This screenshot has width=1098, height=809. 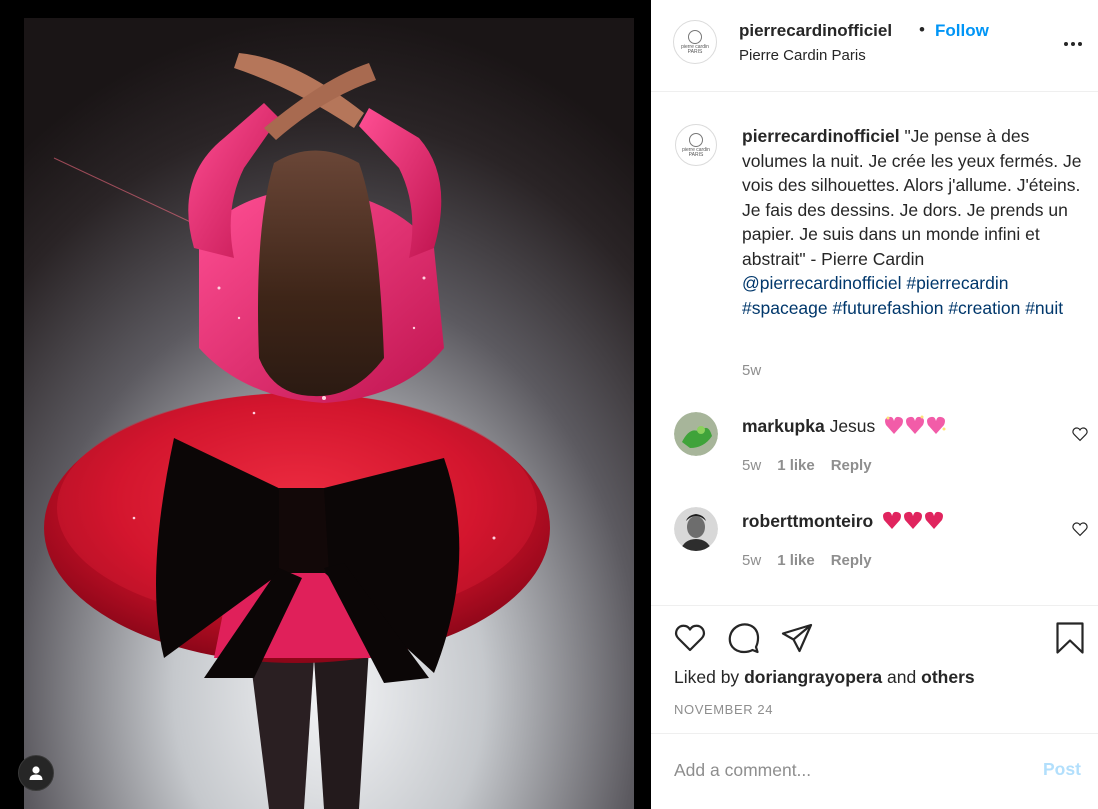 What do you see at coordinates (707, 677) in the screenshot?
I see `liked-by-prefix: Liked by` at bounding box center [707, 677].